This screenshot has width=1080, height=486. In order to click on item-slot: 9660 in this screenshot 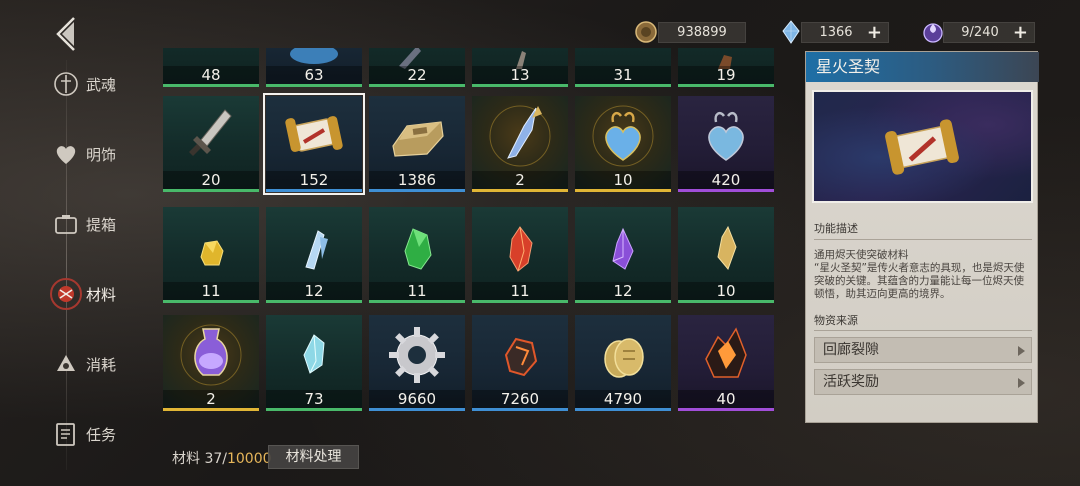, I will do `click(417, 363)`.